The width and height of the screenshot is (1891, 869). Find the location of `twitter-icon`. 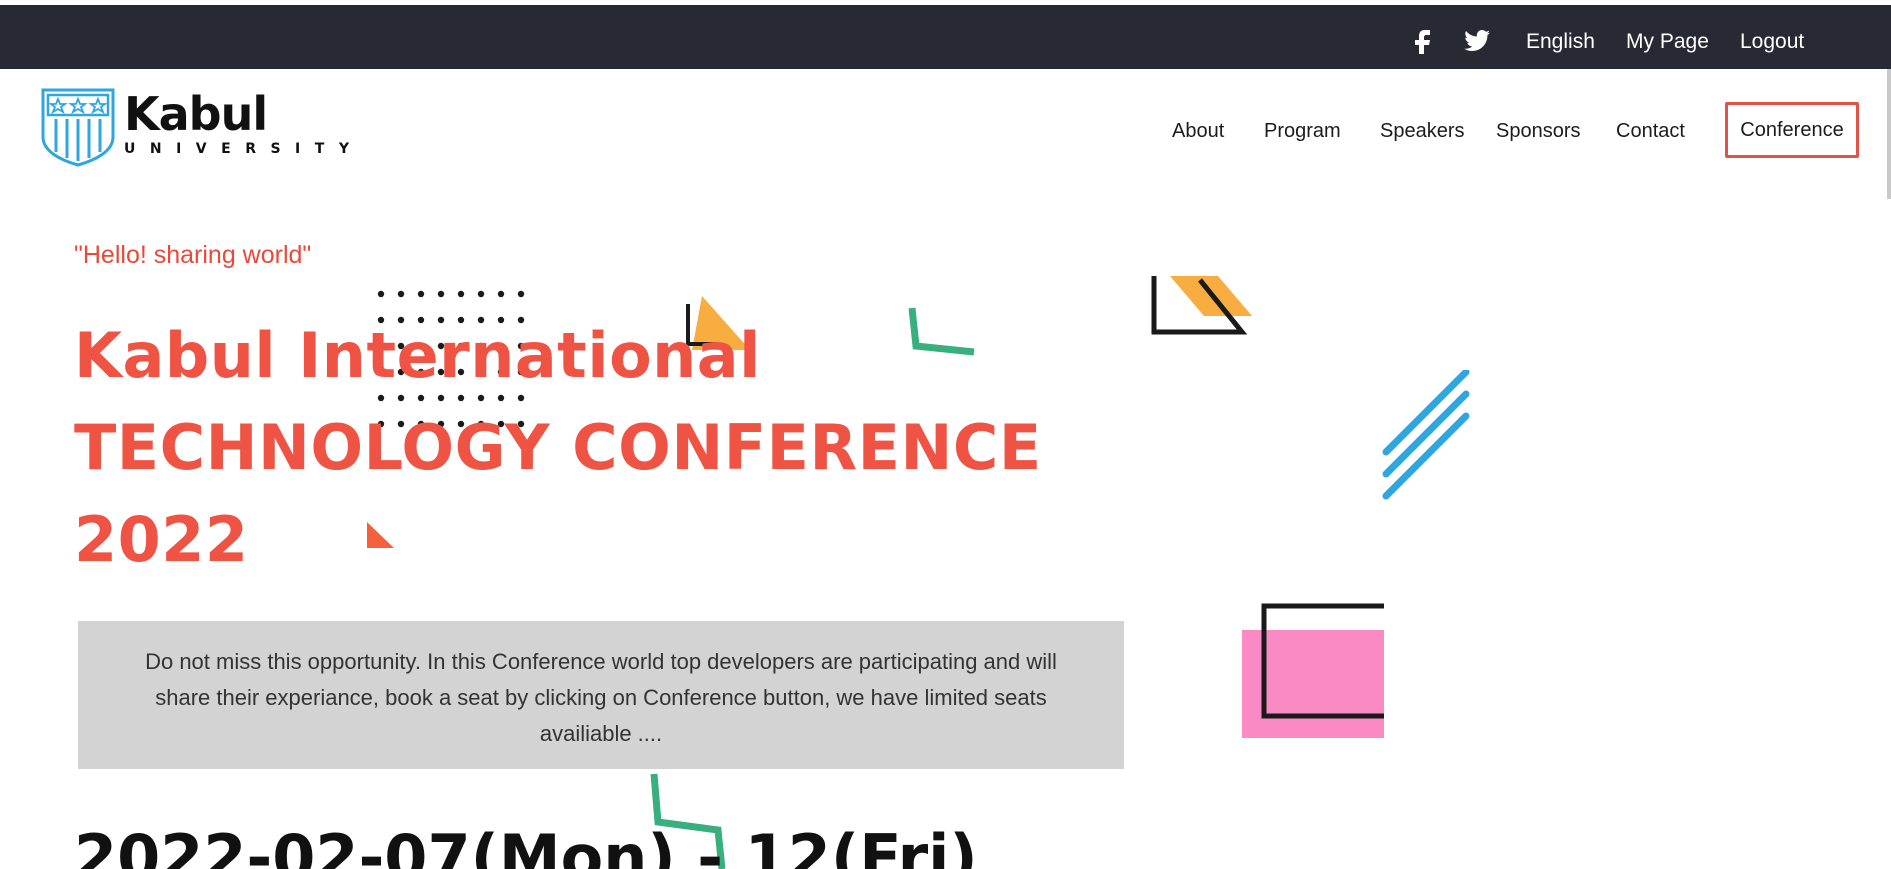

twitter-icon is located at coordinates (1477, 41).